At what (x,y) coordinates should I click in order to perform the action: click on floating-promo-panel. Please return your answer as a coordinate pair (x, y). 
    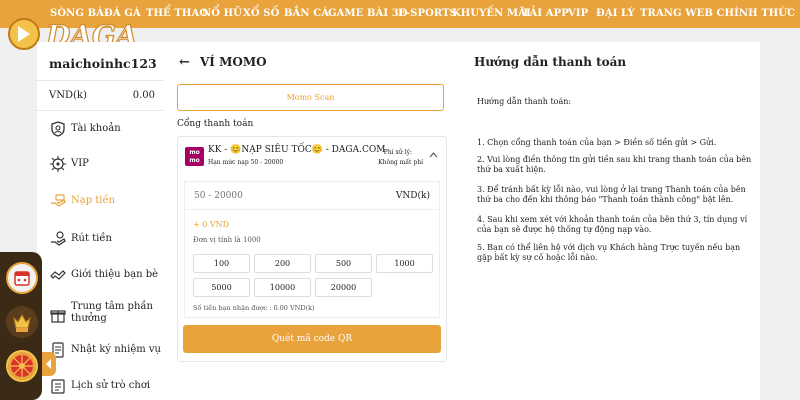
    Looking at the image, I should click on (21, 326).